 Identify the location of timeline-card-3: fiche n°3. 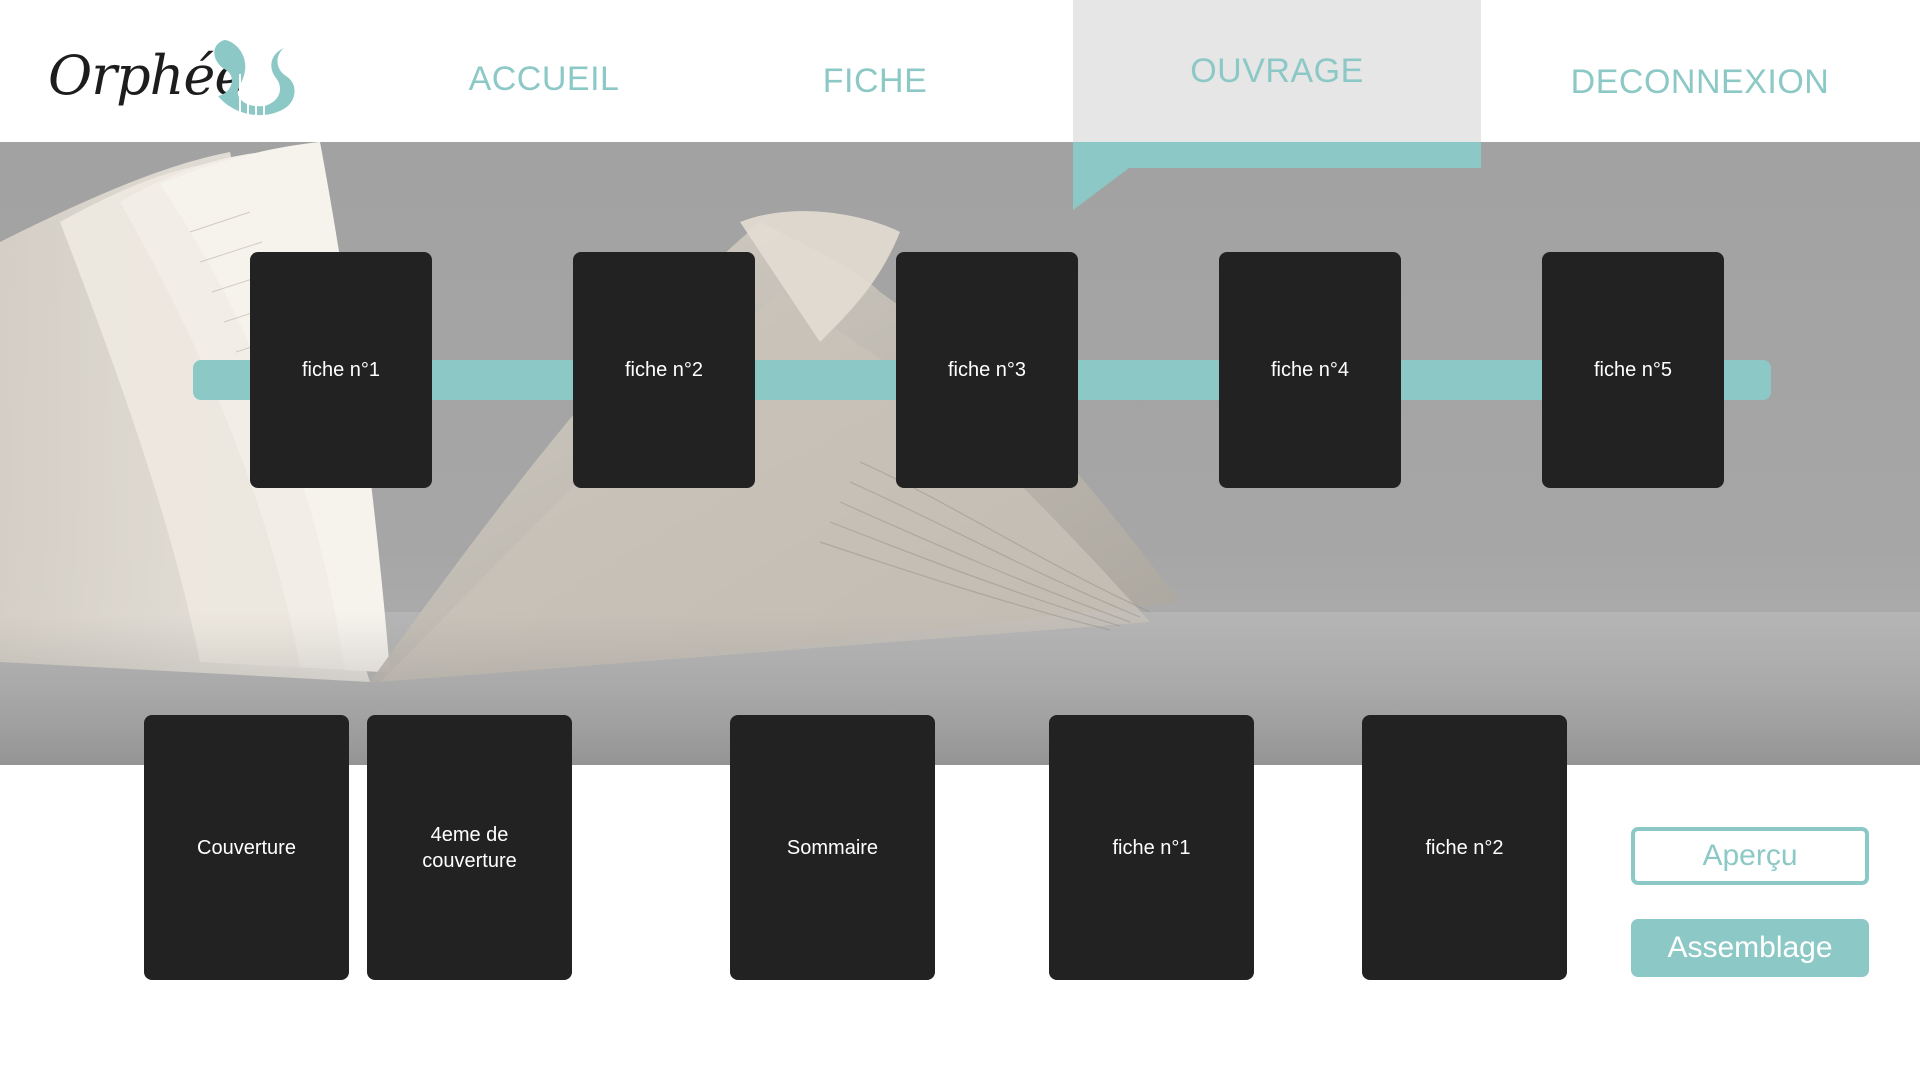
(987, 370).